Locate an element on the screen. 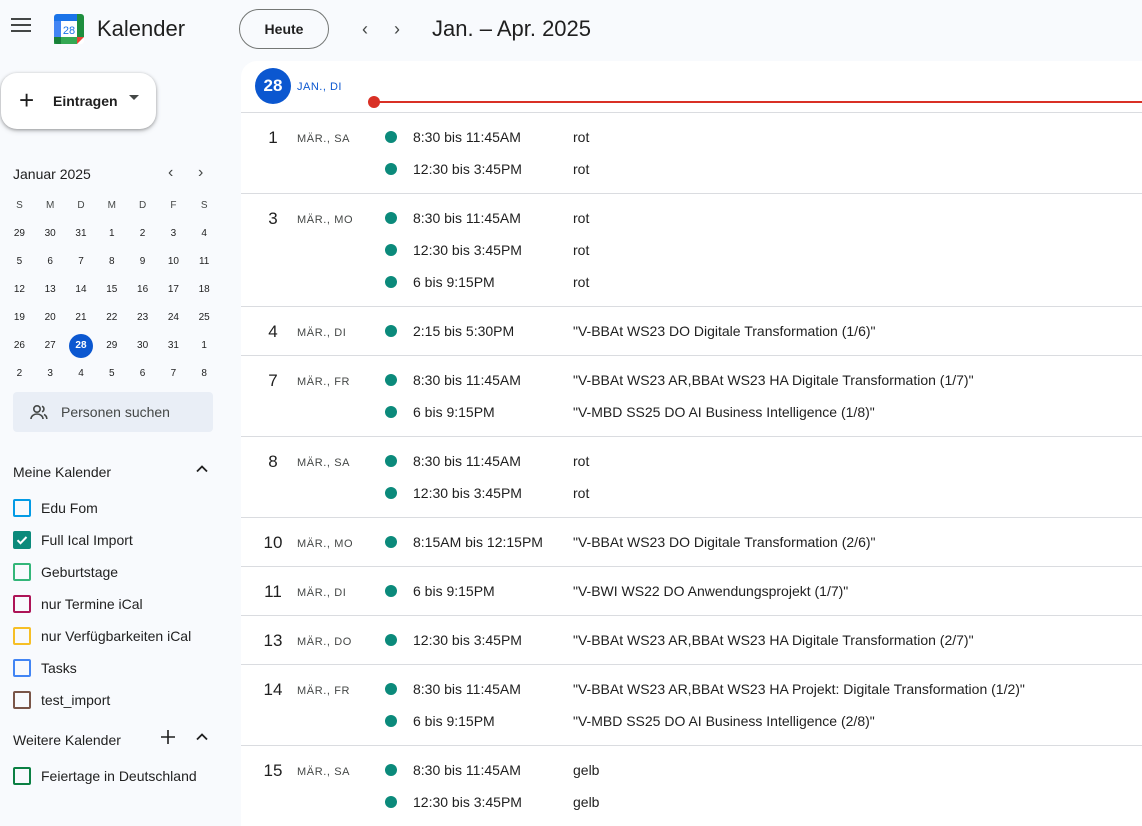 The height and width of the screenshot is (826, 1142). create-button: + Eintragen is located at coordinates (78, 101).